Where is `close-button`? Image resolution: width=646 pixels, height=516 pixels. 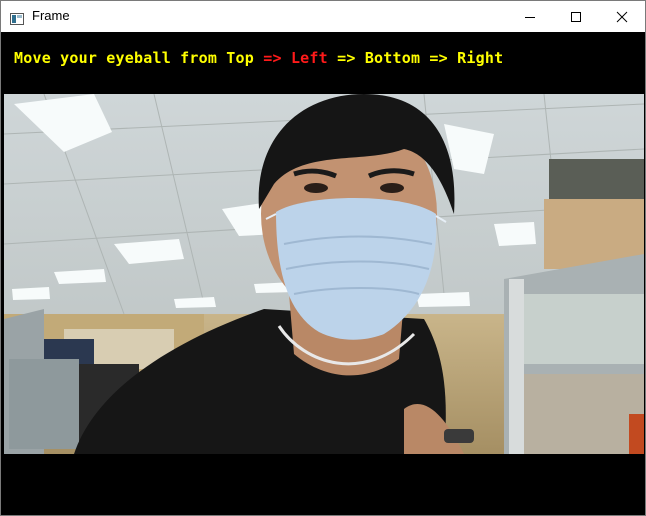 close-button is located at coordinates (622, 16).